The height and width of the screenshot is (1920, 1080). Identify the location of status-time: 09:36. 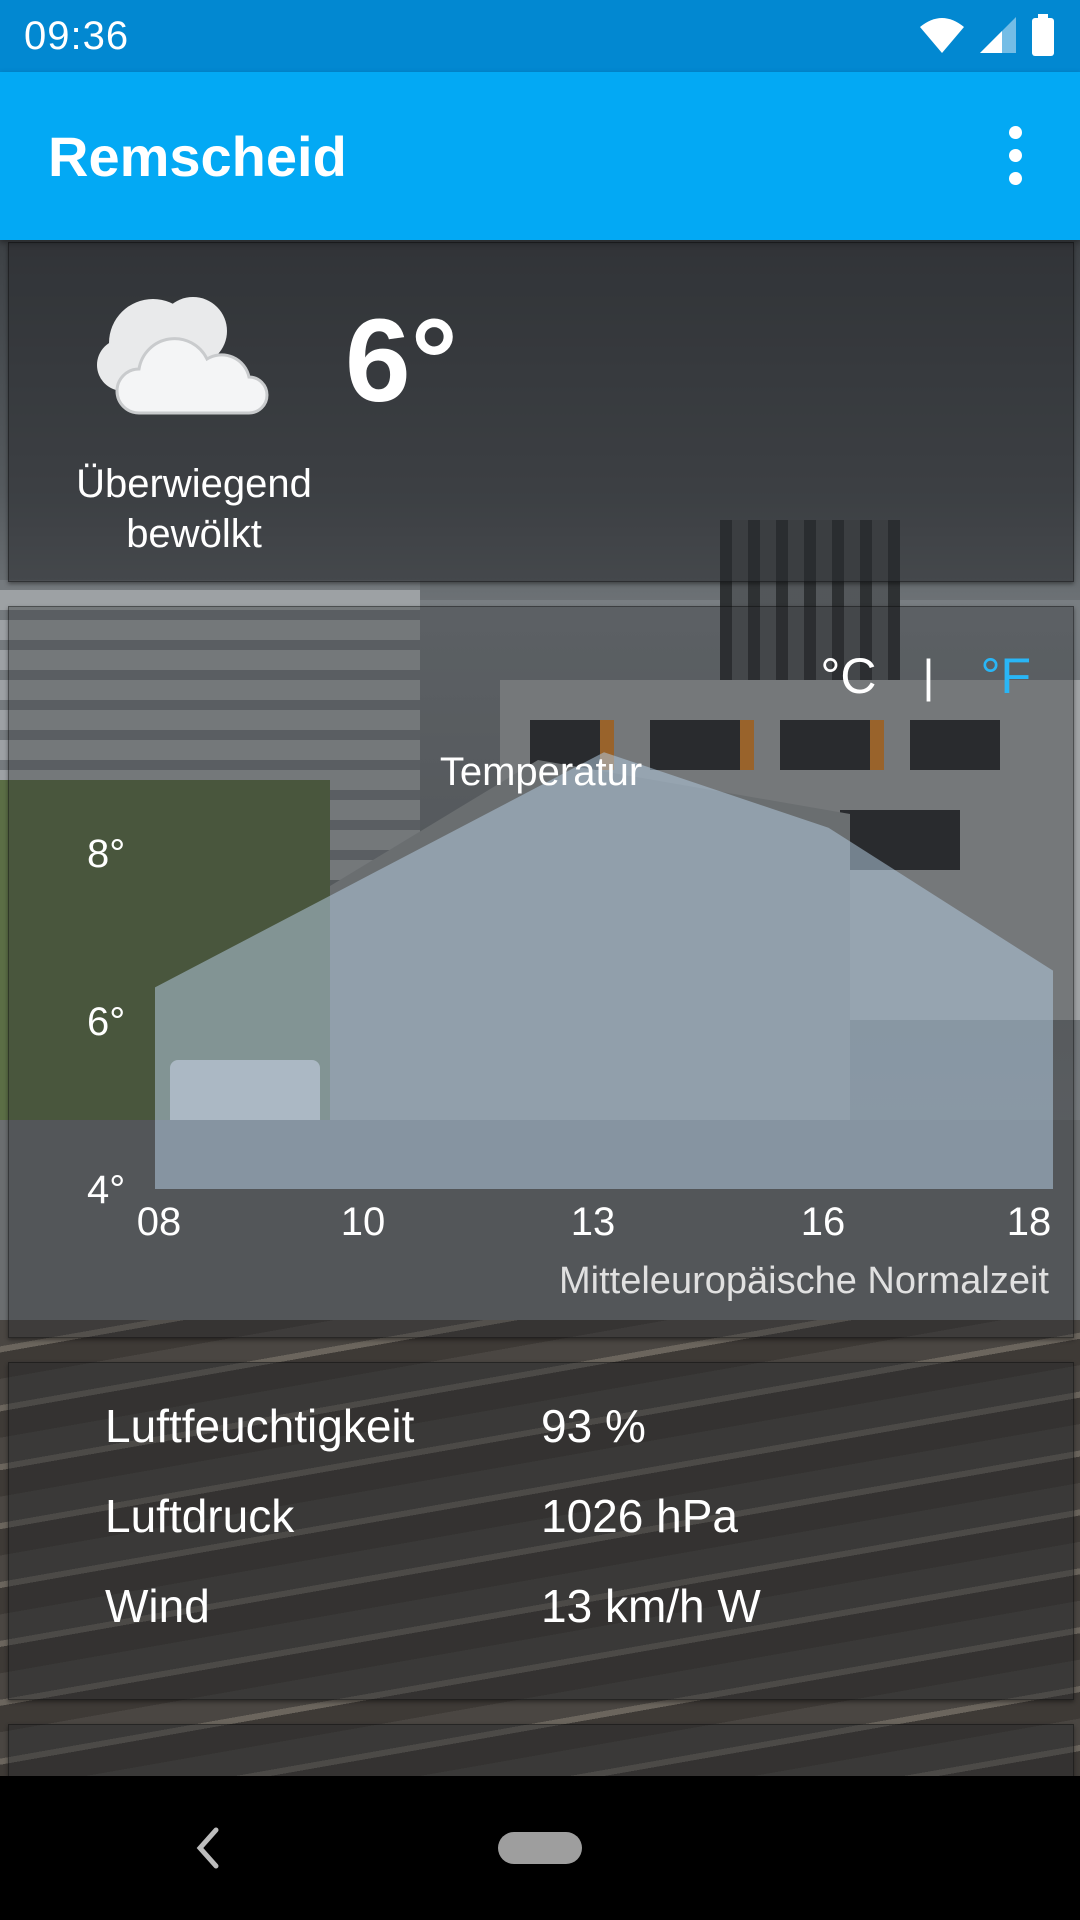
(77, 36).